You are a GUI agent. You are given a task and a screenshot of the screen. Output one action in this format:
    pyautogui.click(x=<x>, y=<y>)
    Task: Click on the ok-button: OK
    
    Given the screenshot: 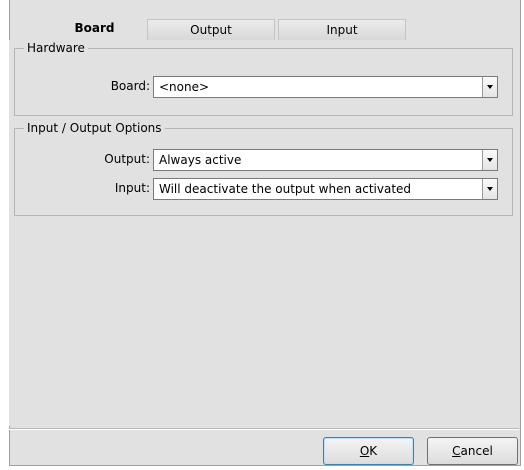 What is the action you would take?
    pyautogui.click(x=368, y=451)
    